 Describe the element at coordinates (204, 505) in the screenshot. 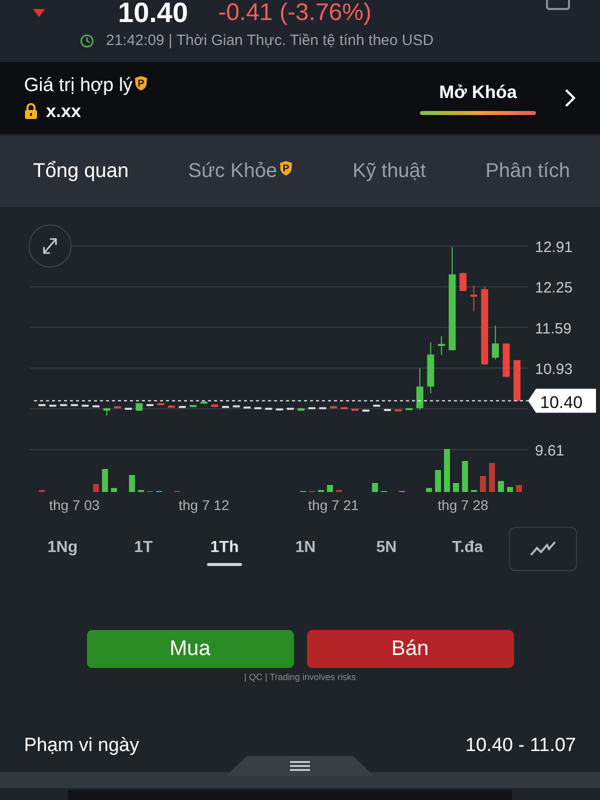

I see `date-axis-label: thg 7 12` at that location.